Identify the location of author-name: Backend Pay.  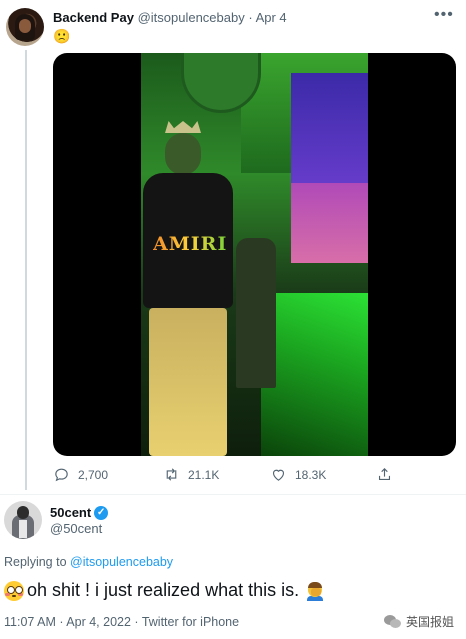
(93, 17).